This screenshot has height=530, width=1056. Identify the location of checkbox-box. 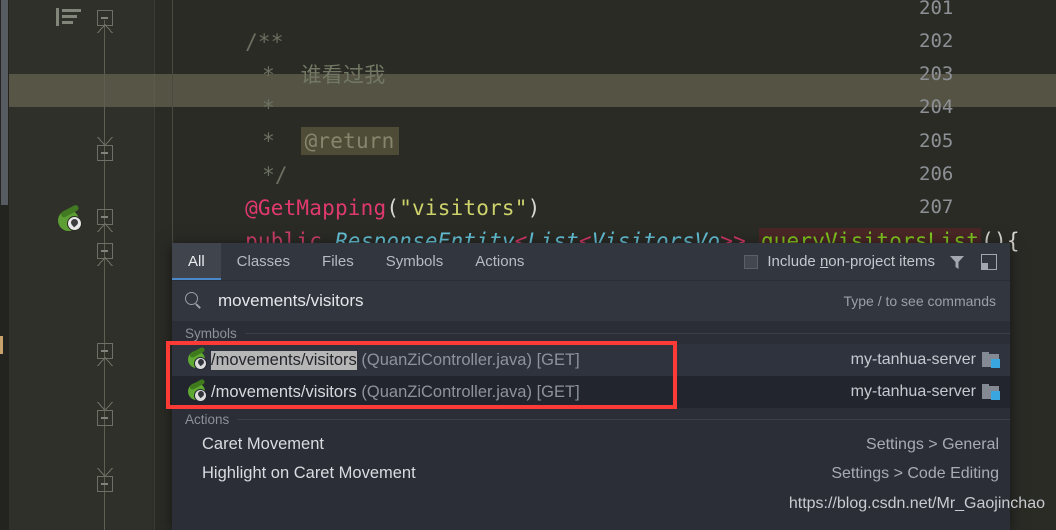
(751, 261).